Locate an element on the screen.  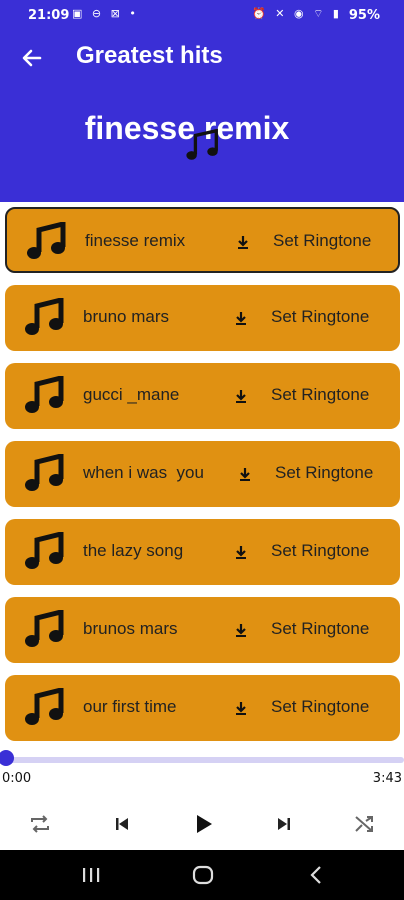
song-title: brunos mars is located at coordinates (130, 628).